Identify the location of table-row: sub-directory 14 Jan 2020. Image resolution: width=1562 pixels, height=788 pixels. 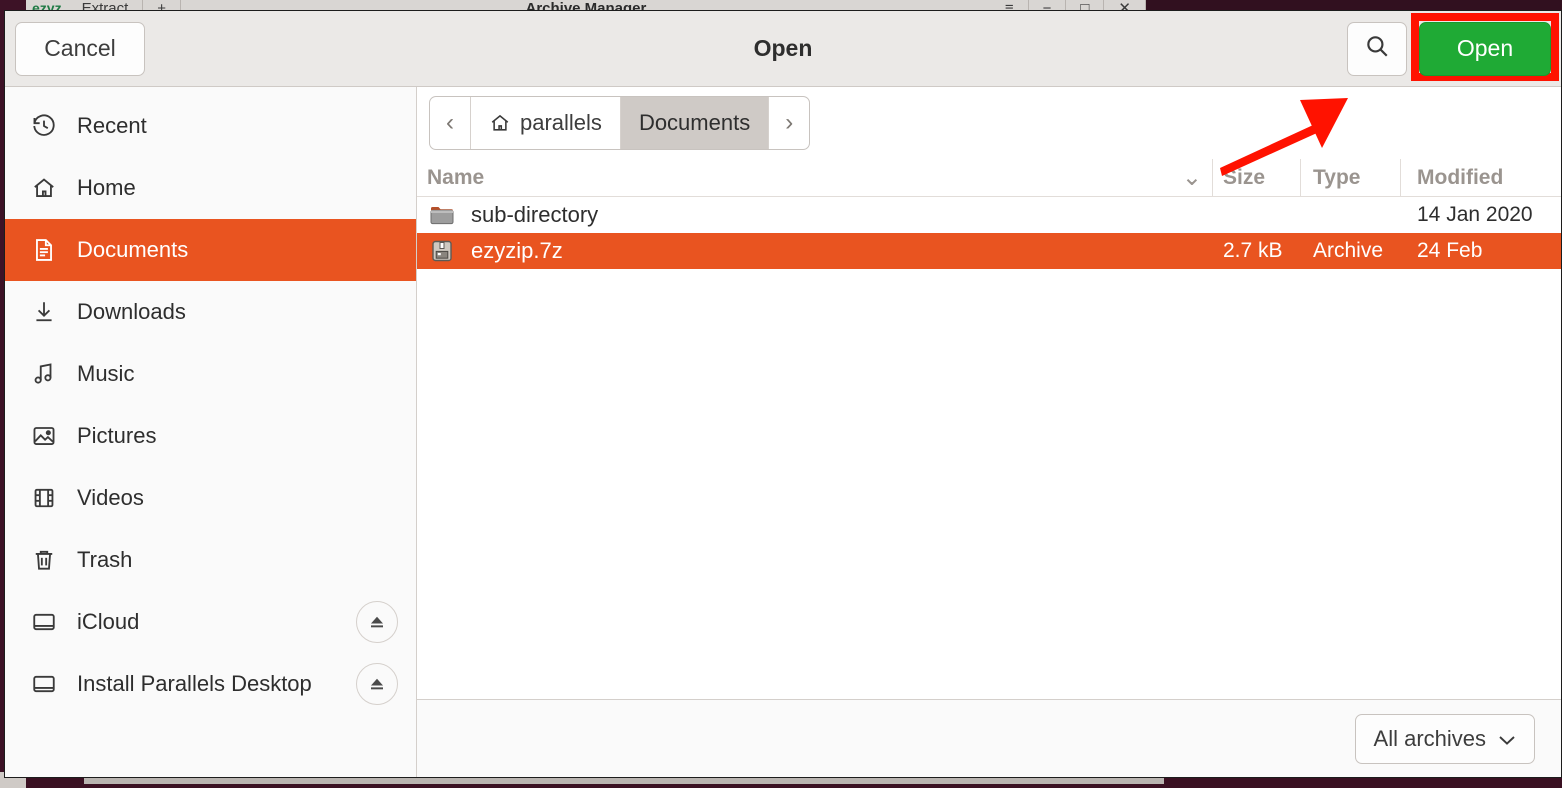
(989, 215).